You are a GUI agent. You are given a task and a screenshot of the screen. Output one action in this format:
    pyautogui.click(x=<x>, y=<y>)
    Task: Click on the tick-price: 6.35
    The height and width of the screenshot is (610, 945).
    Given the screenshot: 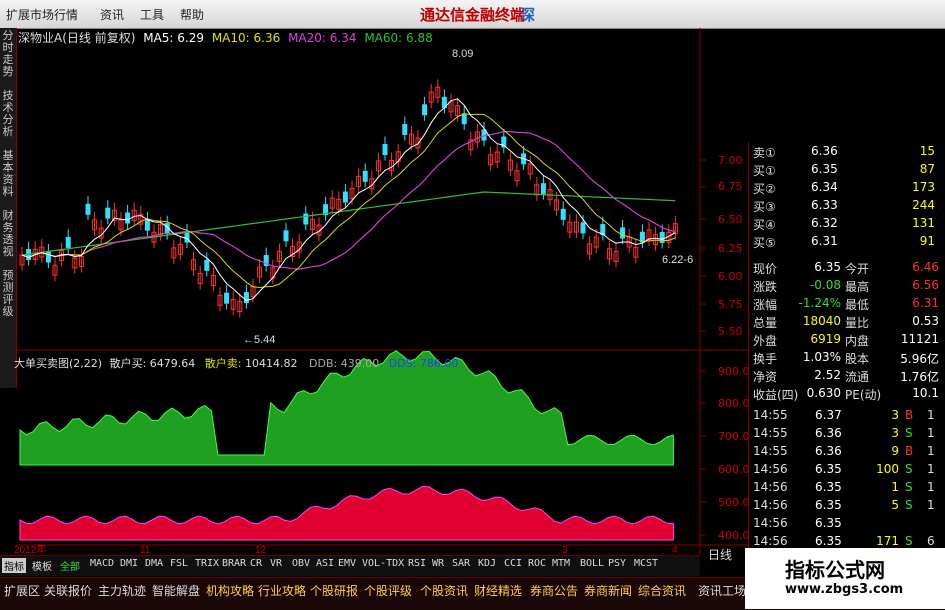 What is the action you would take?
    pyautogui.click(x=828, y=523)
    